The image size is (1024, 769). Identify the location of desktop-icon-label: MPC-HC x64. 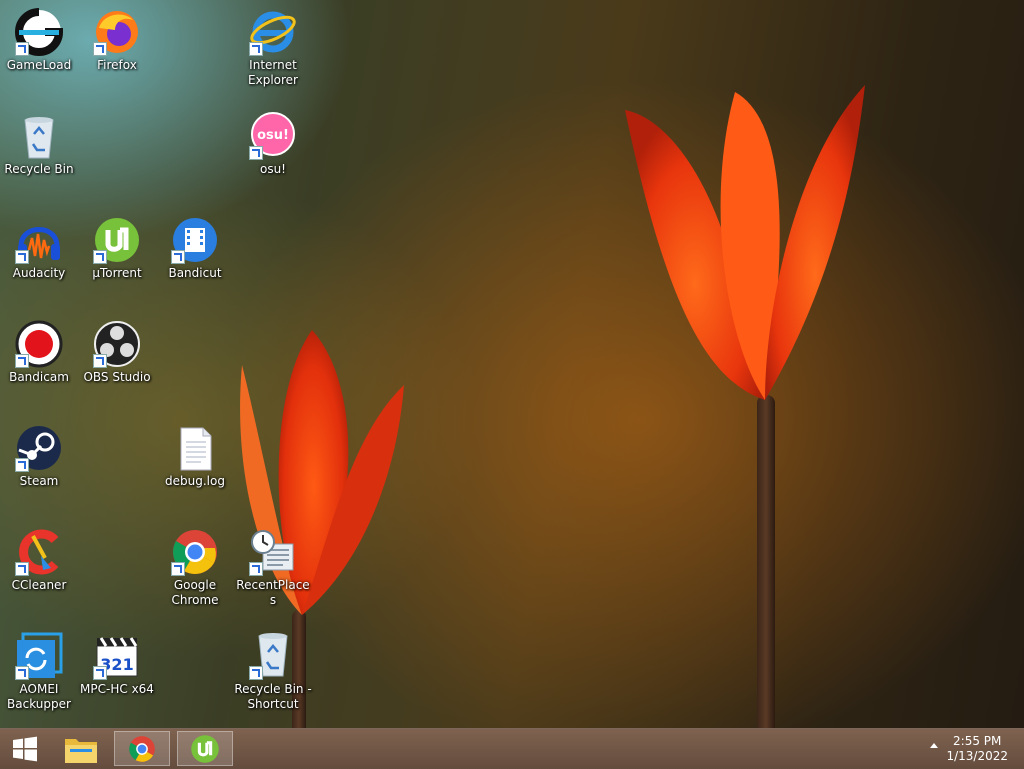
(117, 689).